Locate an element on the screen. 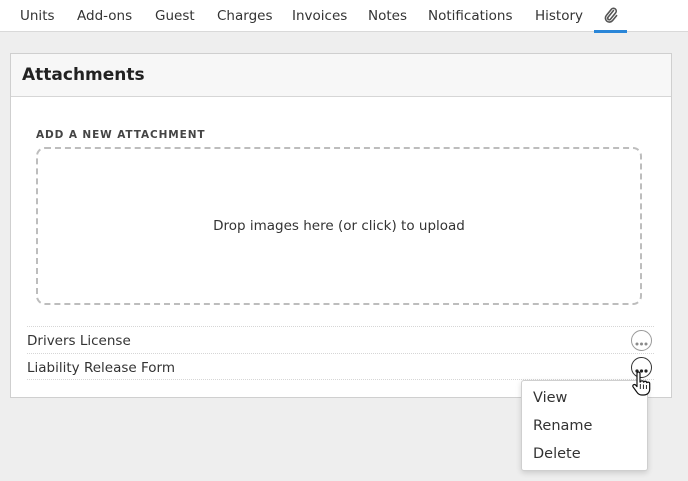 This screenshot has height=481, width=688. add-attachment-label: ADD A NEW ATTACHMENT is located at coordinates (121, 135).